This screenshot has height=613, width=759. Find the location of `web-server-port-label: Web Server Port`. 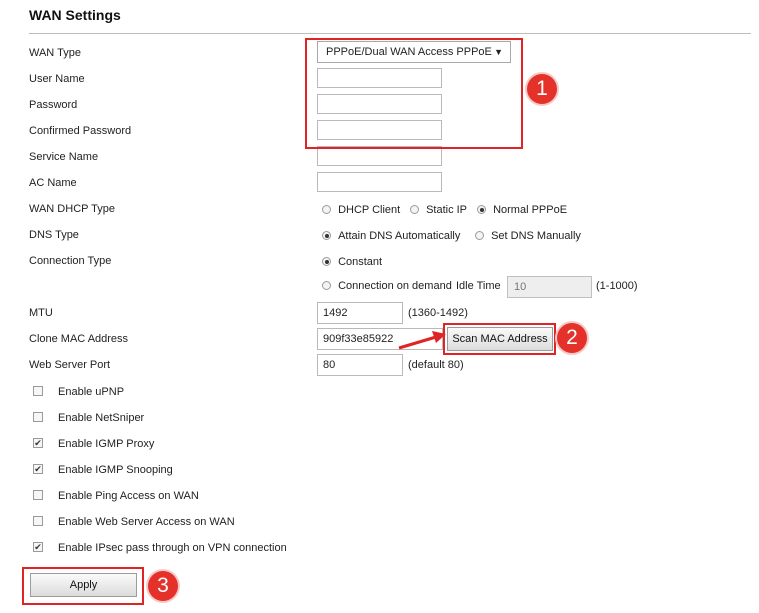

web-server-port-label: Web Server Port is located at coordinates (70, 365).